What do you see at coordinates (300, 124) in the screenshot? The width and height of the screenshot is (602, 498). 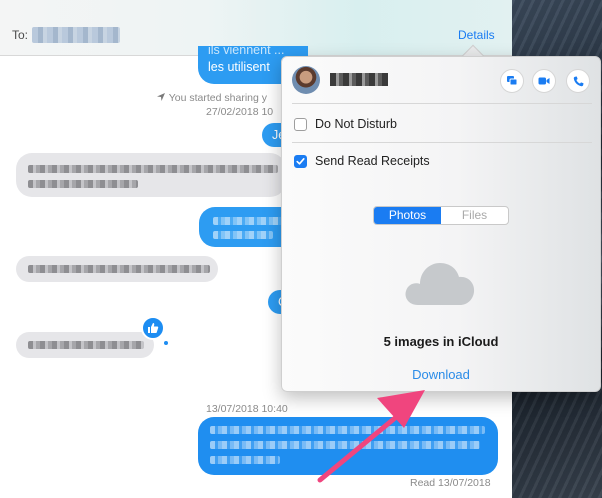 I see `do-not-disturb-checkbox` at bounding box center [300, 124].